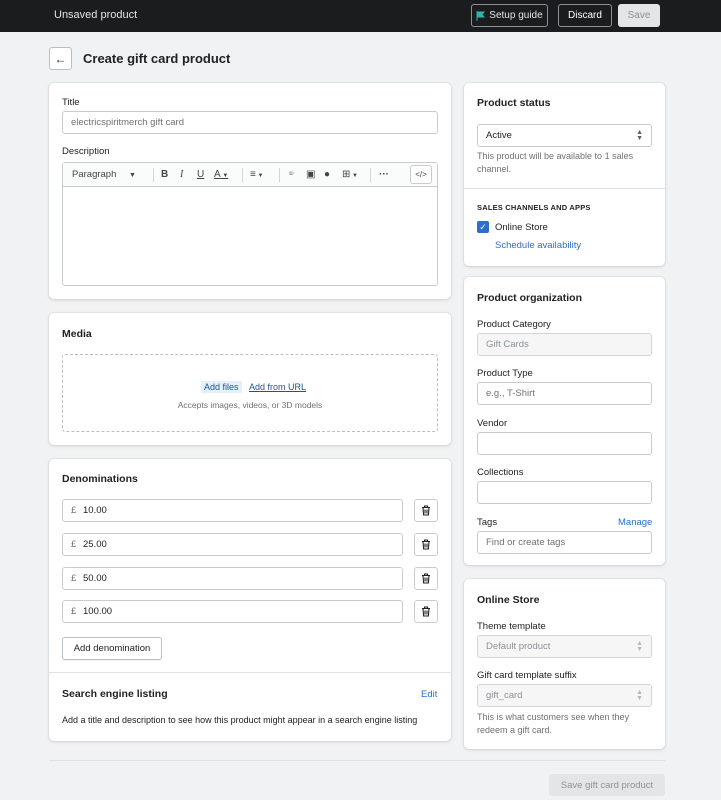  What do you see at coordinates (504, 695) in the screenshot?
I see `suffix-value: gift_card` at bounding box center [504, 695].